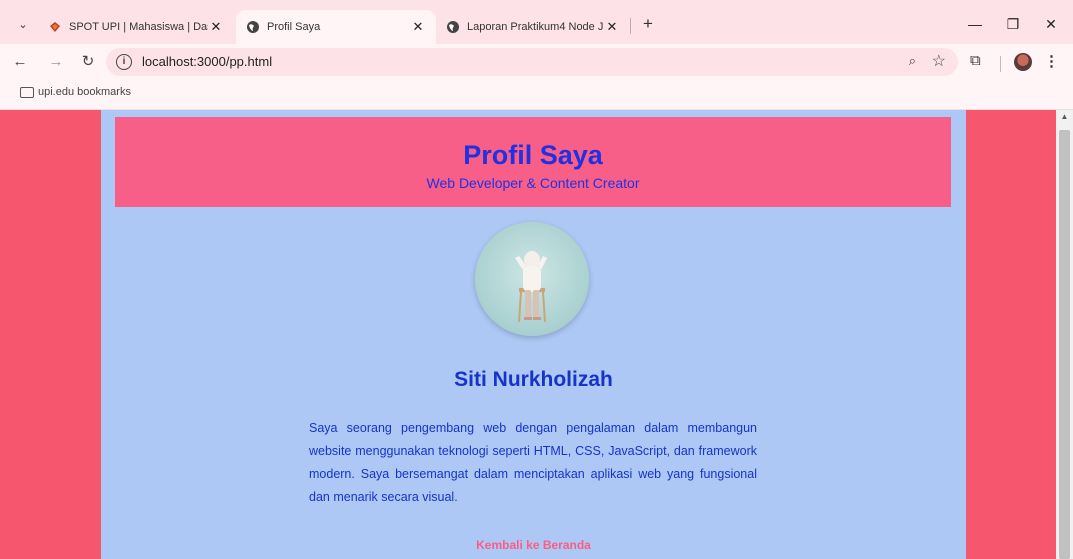  I want to click on tab-title: Profil Saya, so click(294, 27).